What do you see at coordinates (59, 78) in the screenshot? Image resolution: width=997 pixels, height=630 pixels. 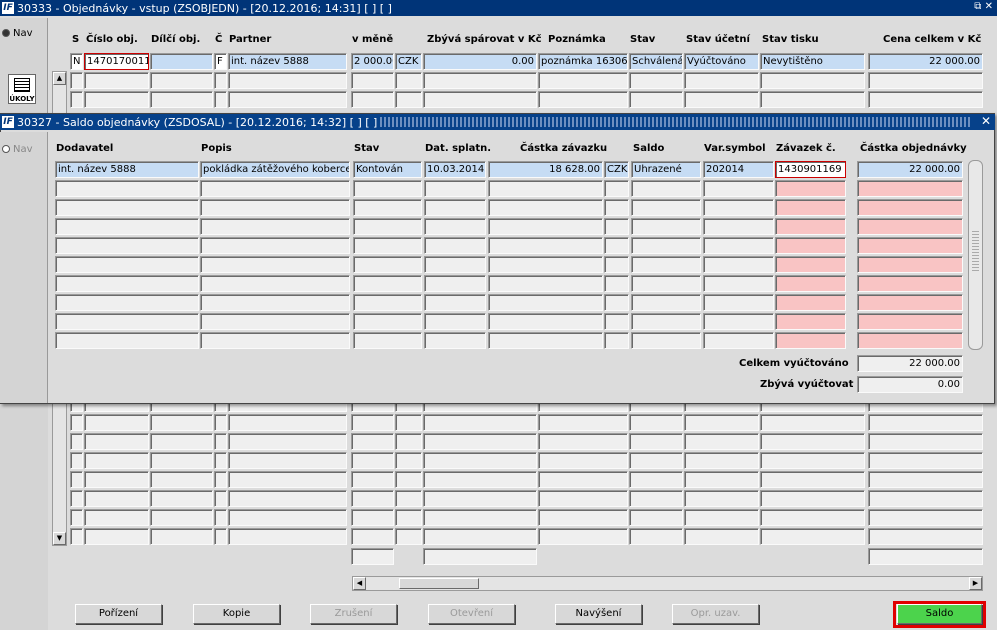 I see `scroll-up-arrow-icon: ▲` at bounding box center [59, 78].